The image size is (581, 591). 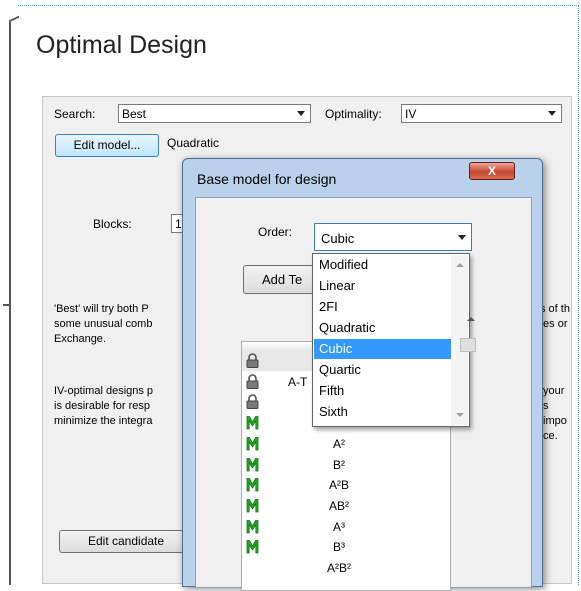 What do you see at coordinates (214, 113) in the screenshot?
I see `search-select: Best` at bounding box center [214, 113].